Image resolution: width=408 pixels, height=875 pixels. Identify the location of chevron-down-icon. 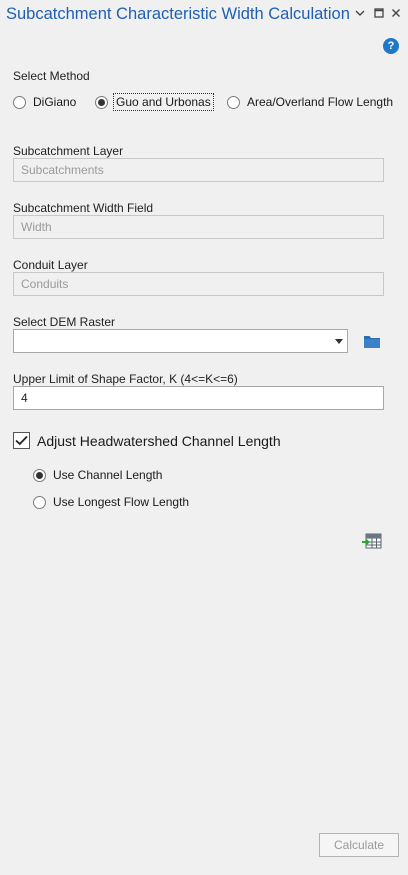
(360, 13).